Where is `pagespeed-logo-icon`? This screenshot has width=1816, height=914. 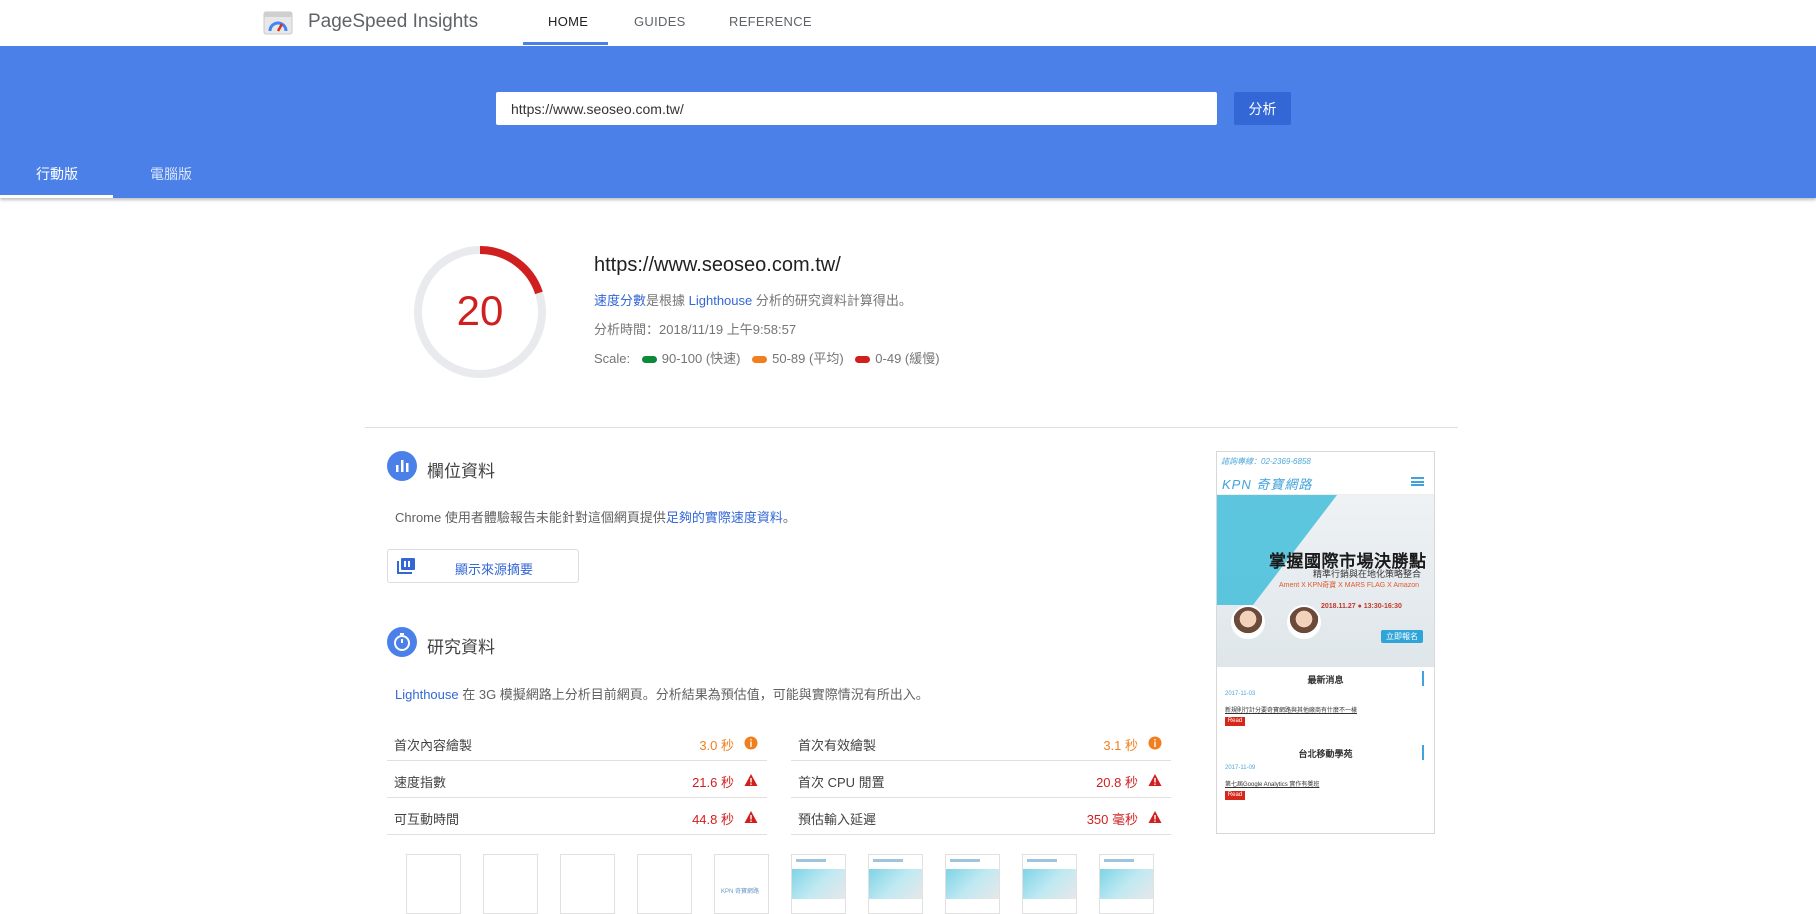
pagespeed-logo-icon is located at coordinates (278, 23).